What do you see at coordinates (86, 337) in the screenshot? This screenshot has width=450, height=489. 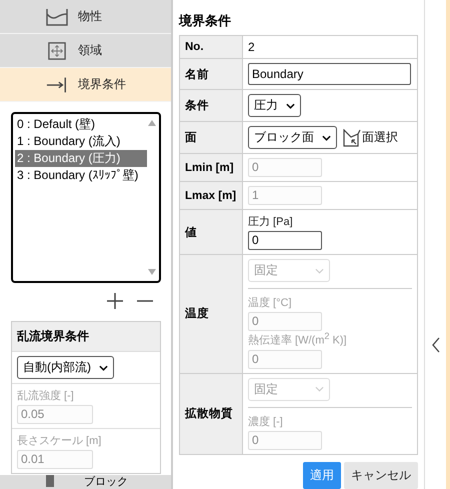 I see `section-header: 乱流境界条件` at bounding box center [86, 337].